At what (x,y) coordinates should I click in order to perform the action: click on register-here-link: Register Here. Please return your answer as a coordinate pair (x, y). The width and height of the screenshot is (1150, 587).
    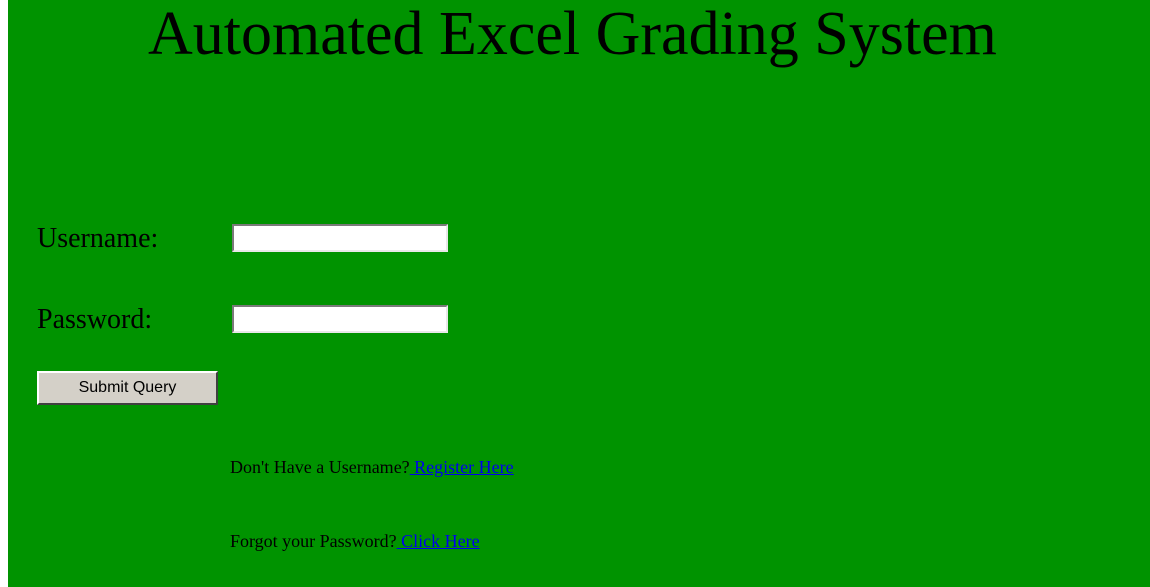
    Looking at the image, I should click on (461, 467).